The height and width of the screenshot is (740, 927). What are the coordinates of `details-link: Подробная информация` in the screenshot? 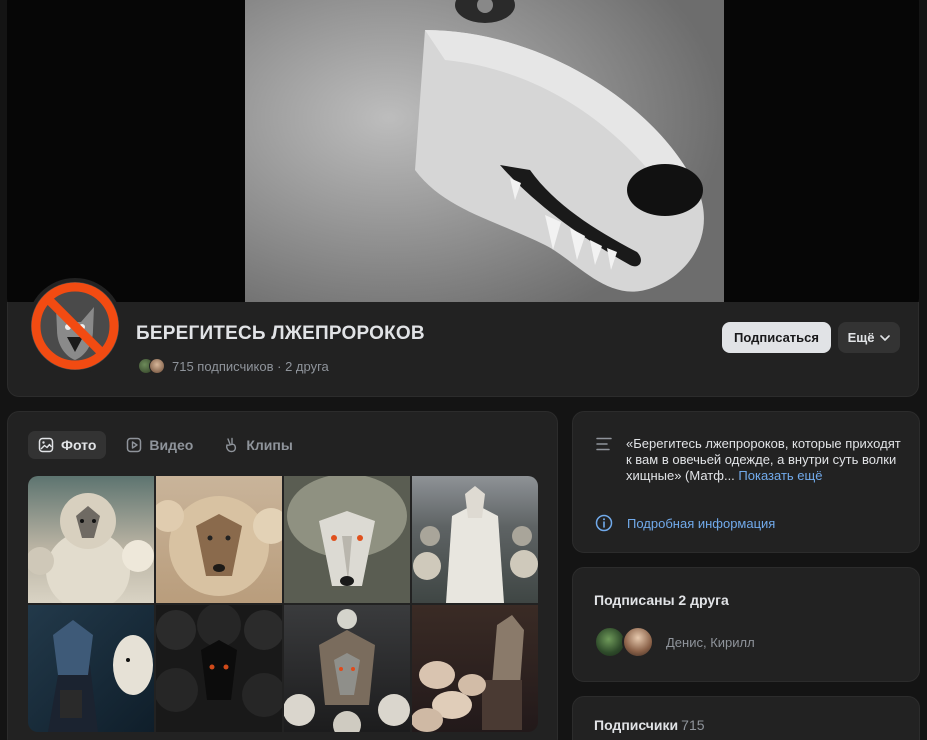 It's located at (685, 523).